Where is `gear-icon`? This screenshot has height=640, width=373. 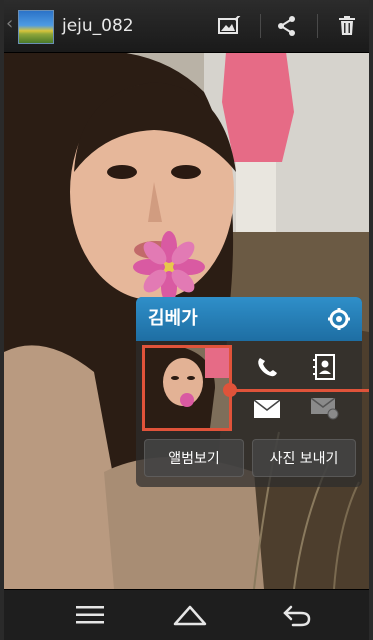 gear-icon is located at coordinates (339, 319).